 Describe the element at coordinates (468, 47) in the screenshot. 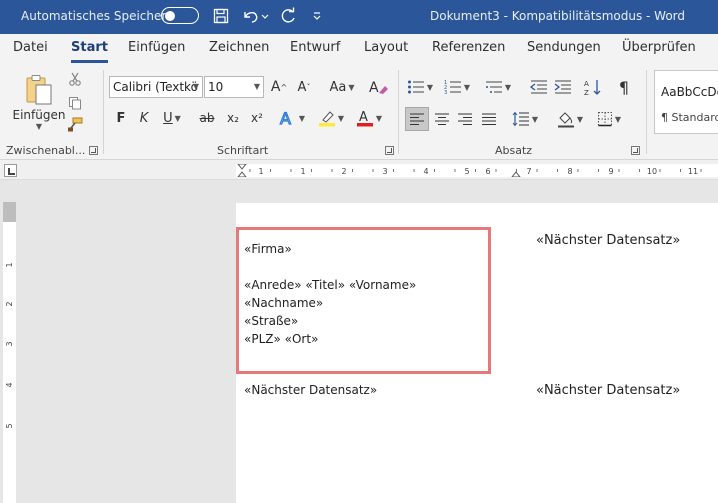

I see `tab-referenzen: Referenzen` at that location.